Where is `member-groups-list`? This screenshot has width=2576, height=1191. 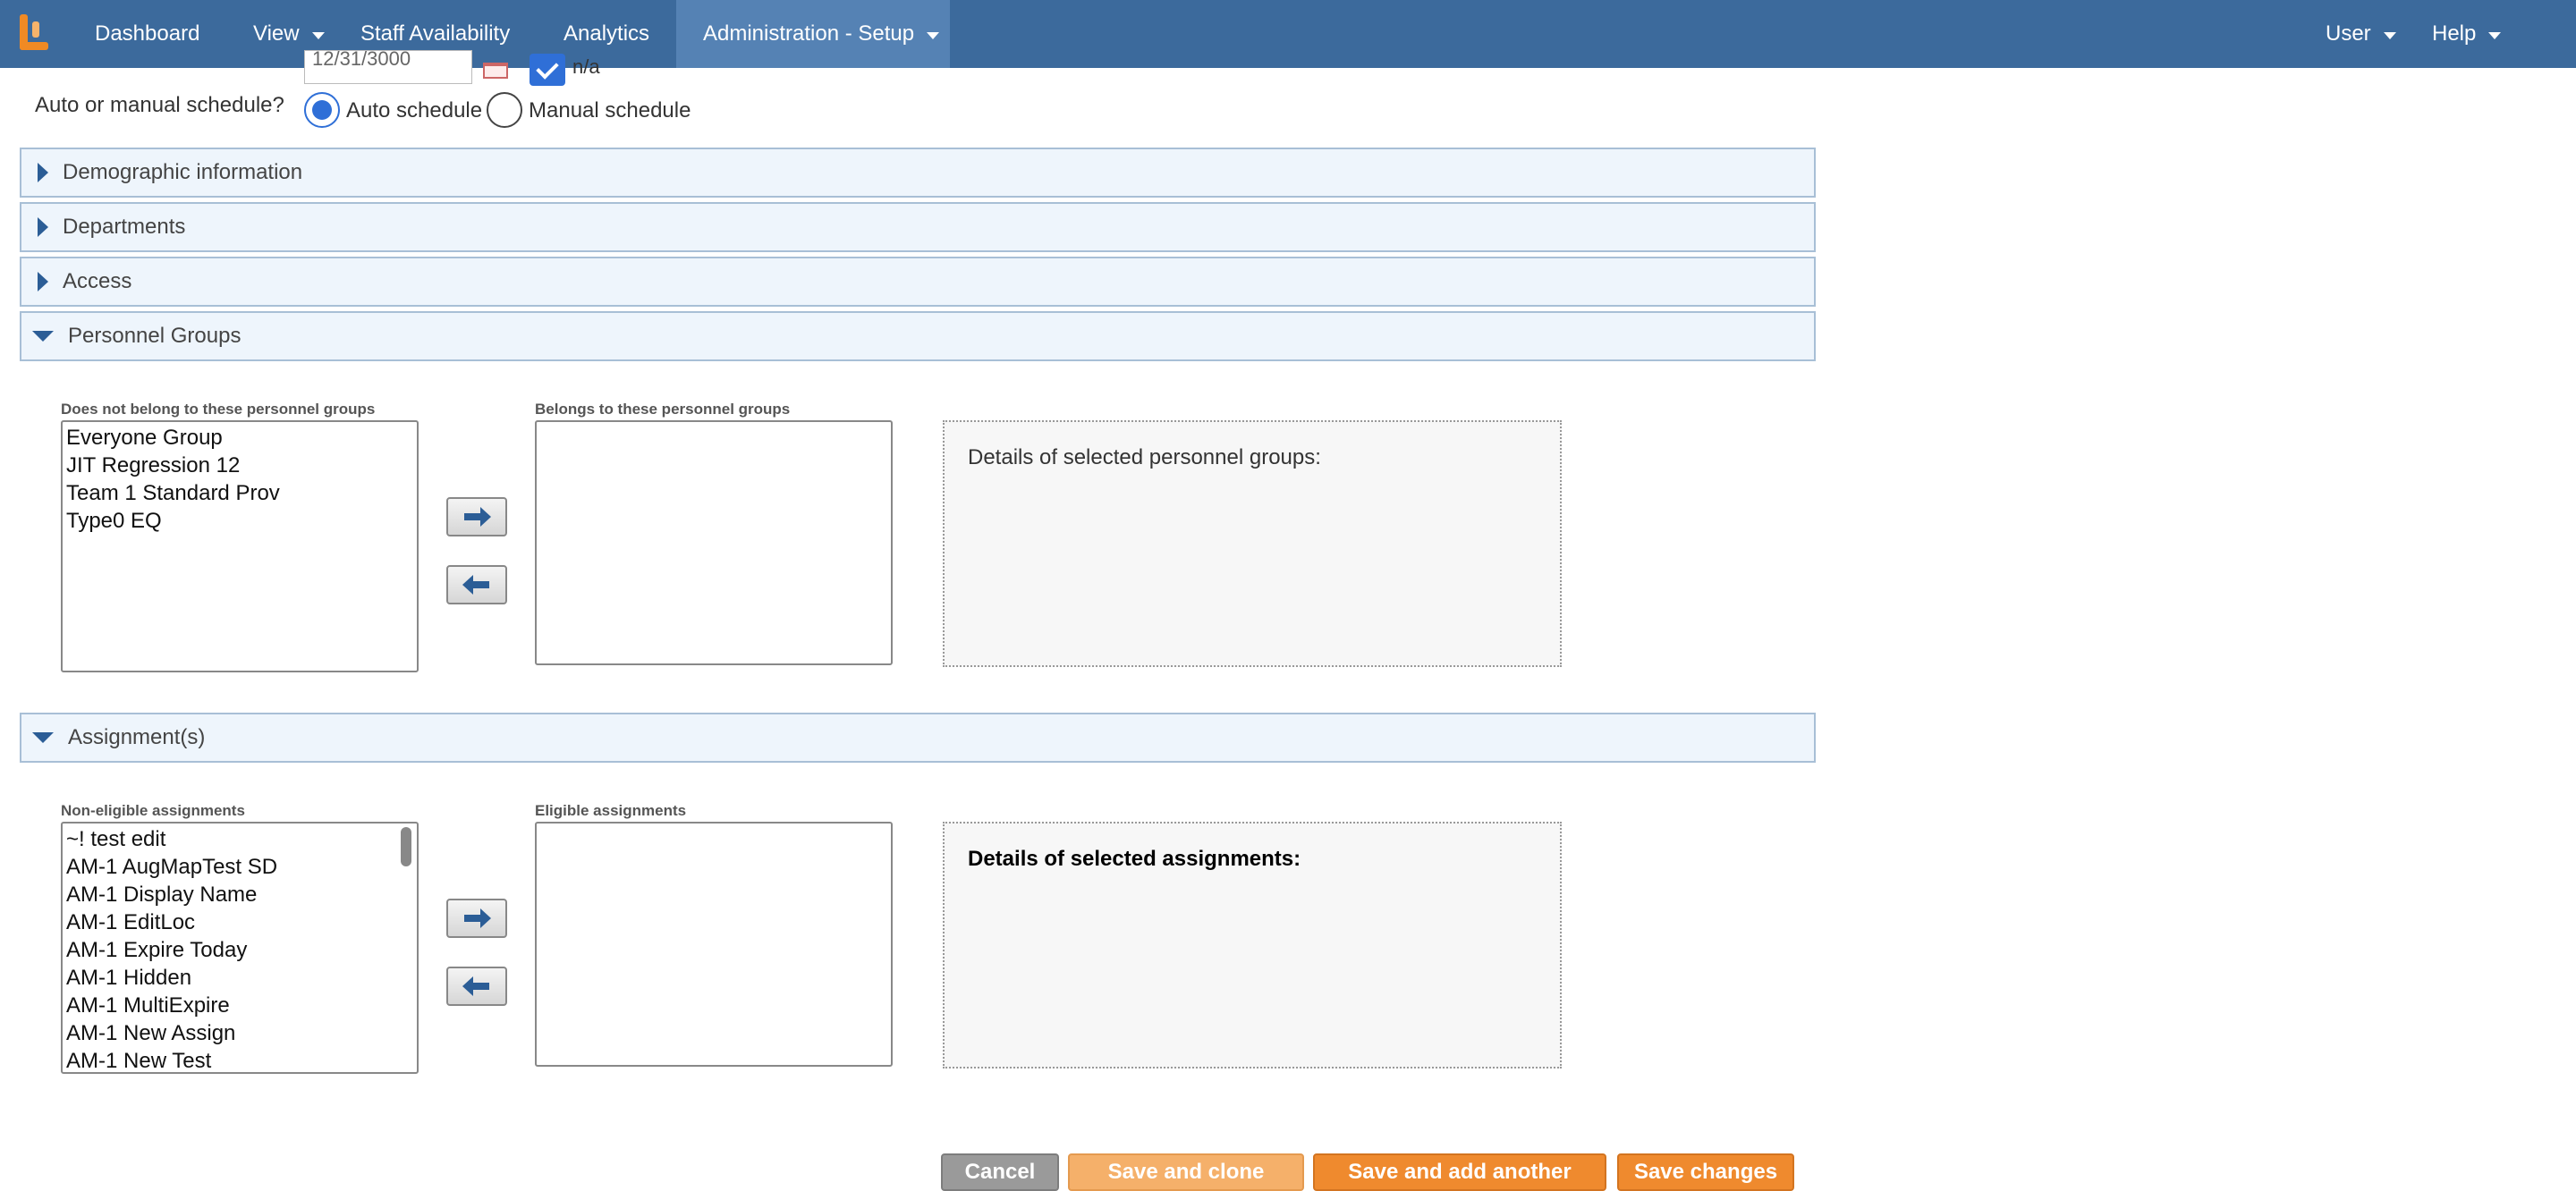 member-groups-list is located at coordinates (714, 542).